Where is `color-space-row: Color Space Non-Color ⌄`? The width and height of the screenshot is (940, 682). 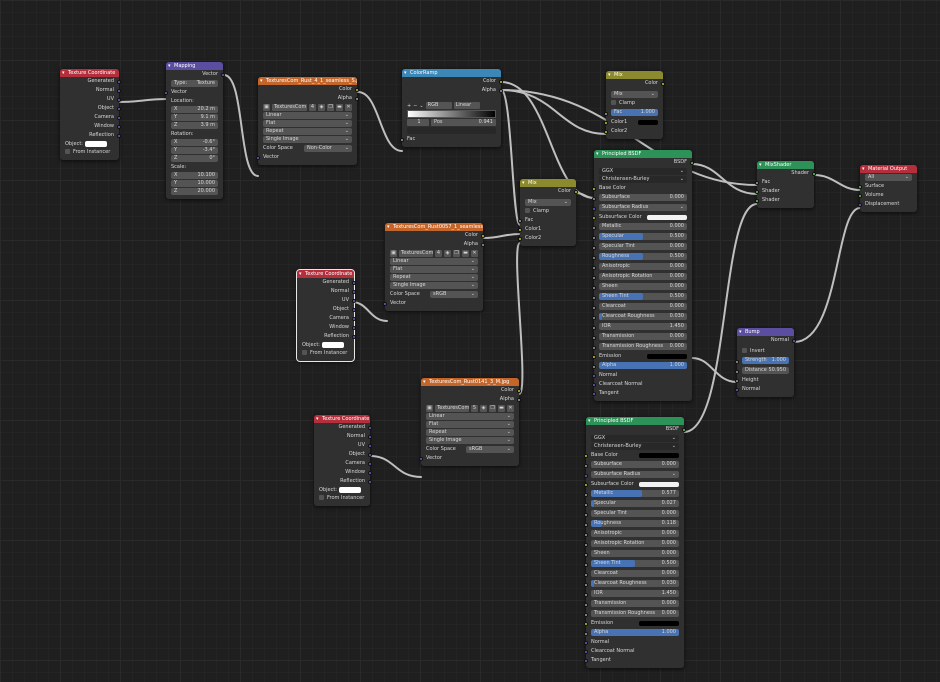
color-space-row: Color Space Non-Color ⌄ is located at coordinates (307, 148).